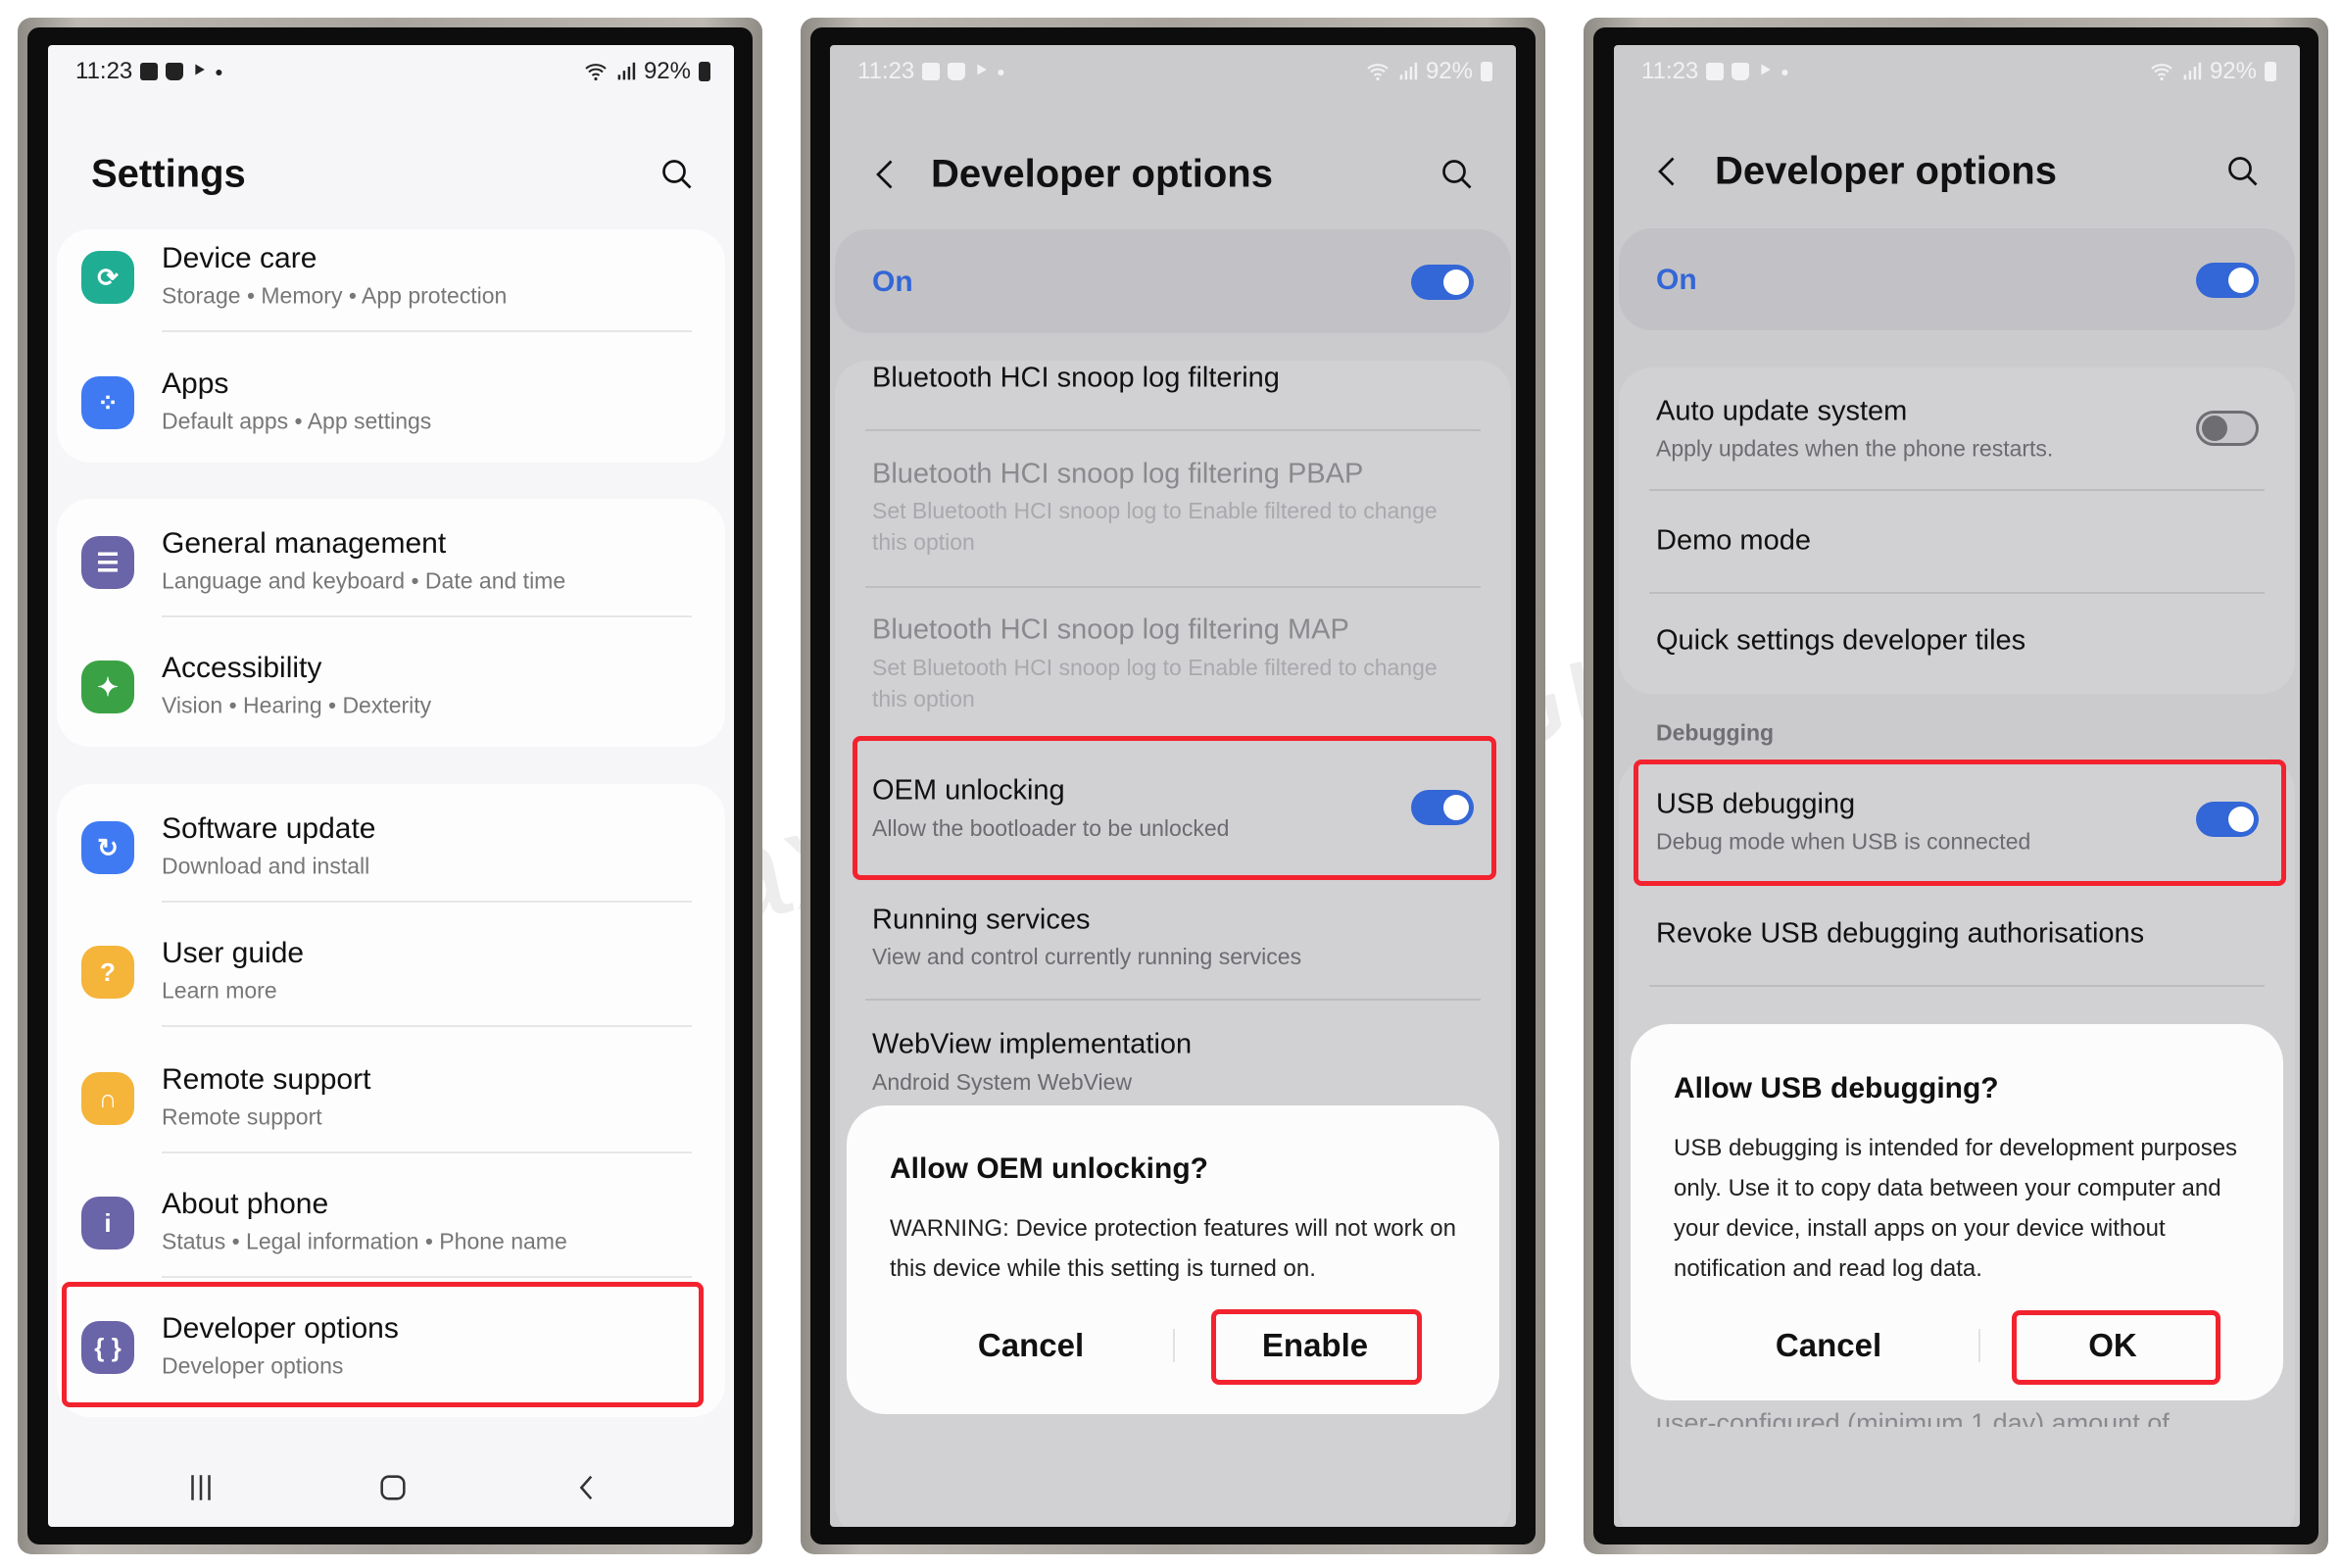 Image resolution: width=2342 pixels, height=1568 pixels. I want to click on accessibility-icon: ✦, so click(107, 687).